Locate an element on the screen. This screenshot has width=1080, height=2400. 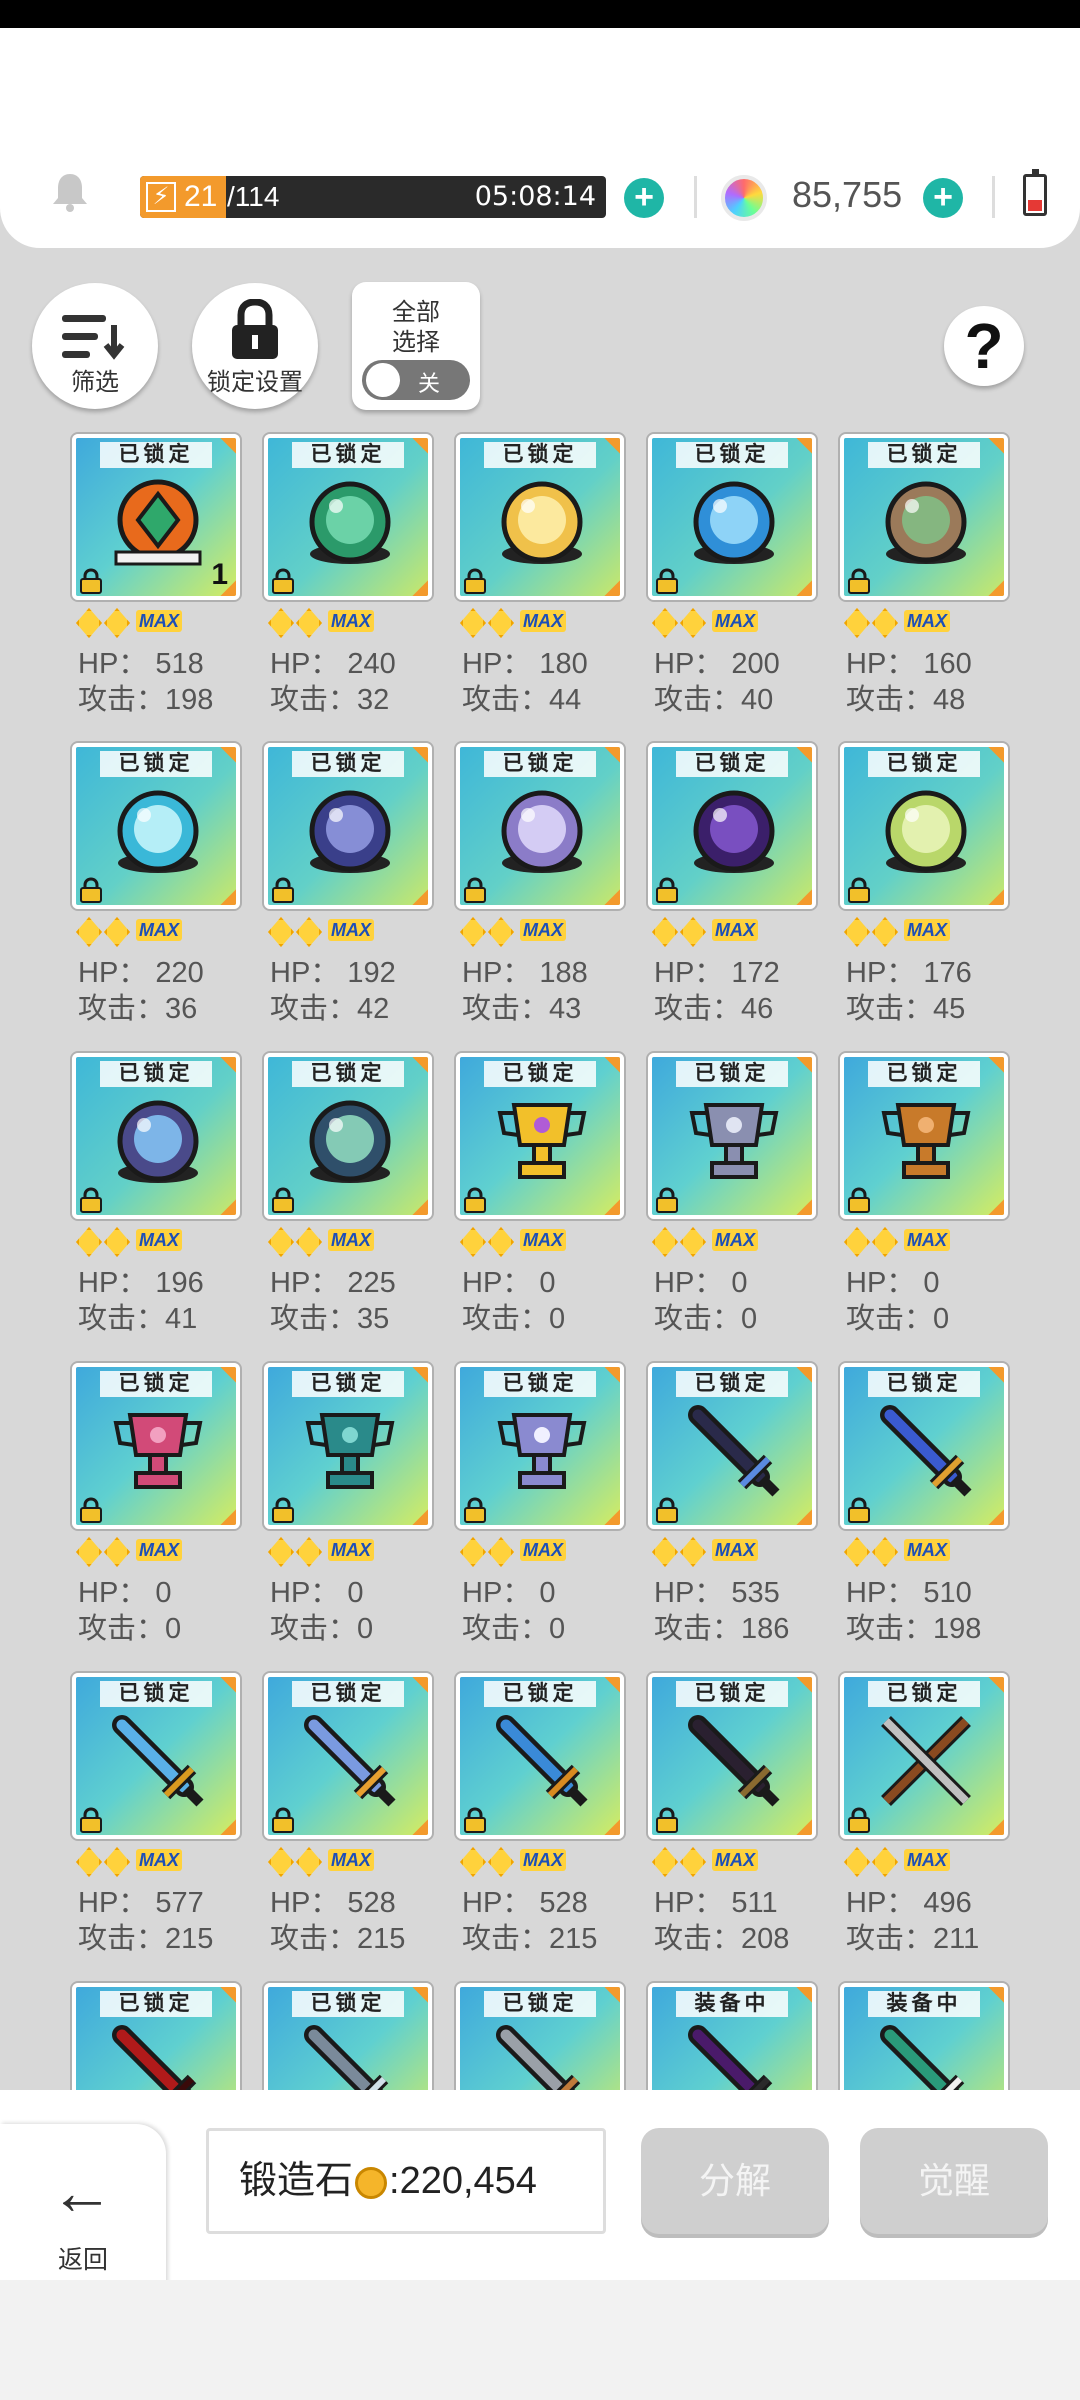
equipment-item: 已锁定 MAX HP： 196 攻击：41 is located at coordinates (157, 1194).